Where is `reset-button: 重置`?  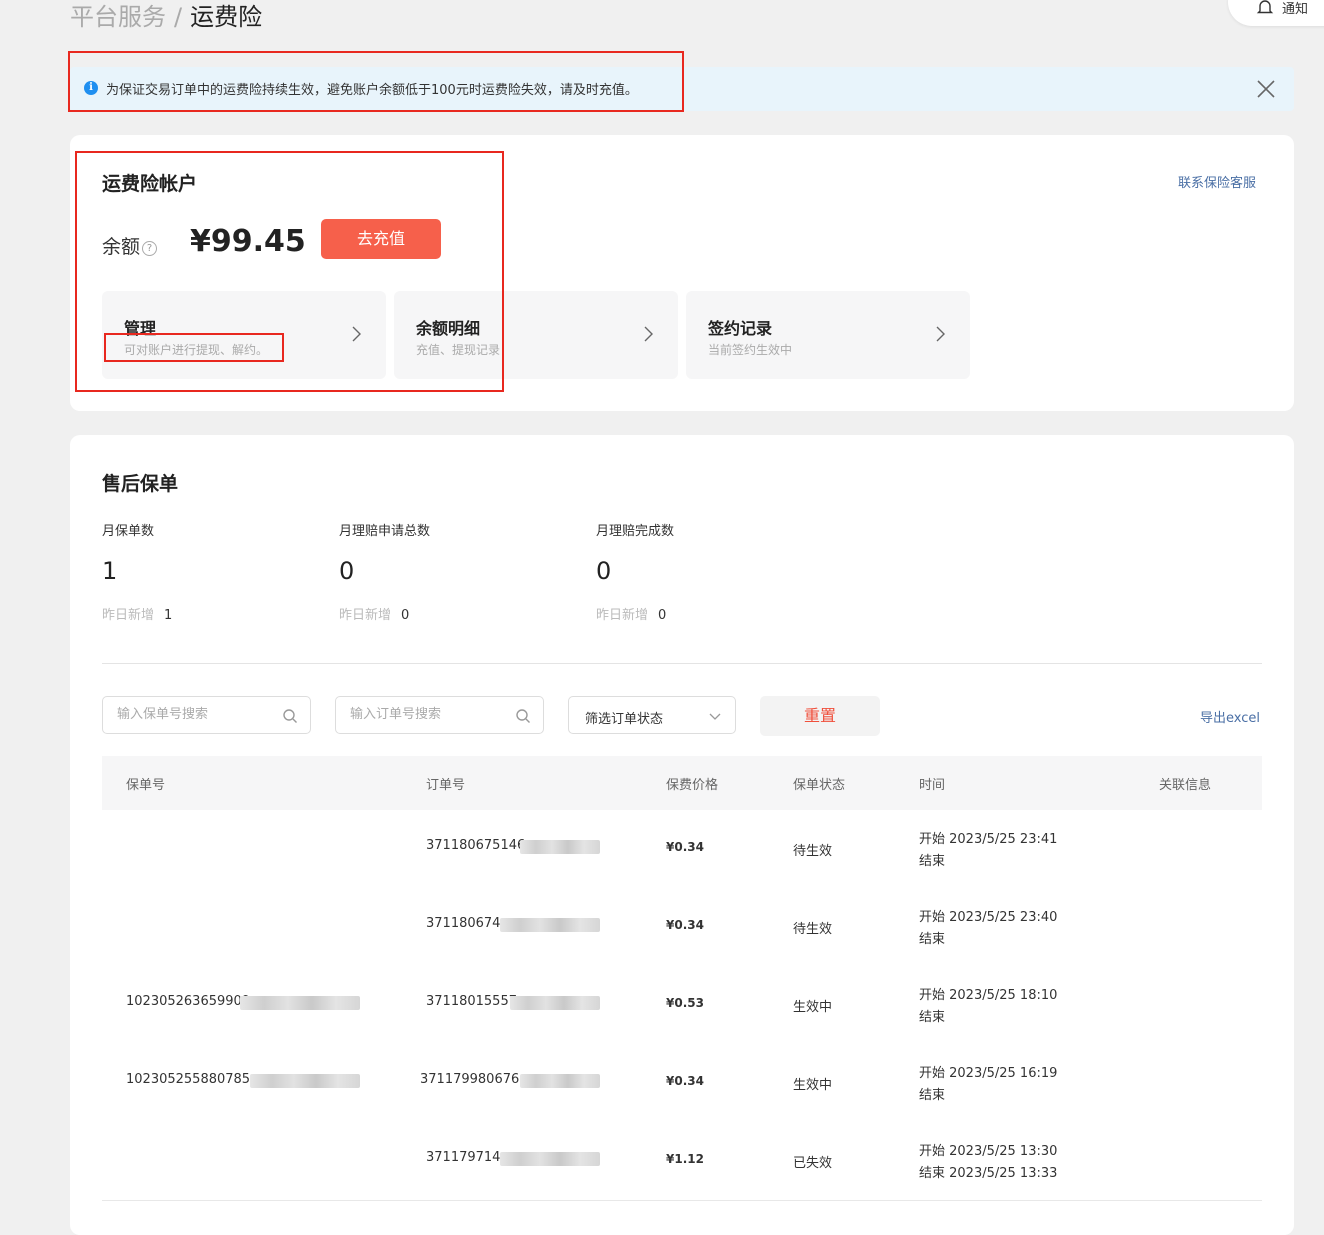
reset-button: 重置 is located at coordinates (820, 716).